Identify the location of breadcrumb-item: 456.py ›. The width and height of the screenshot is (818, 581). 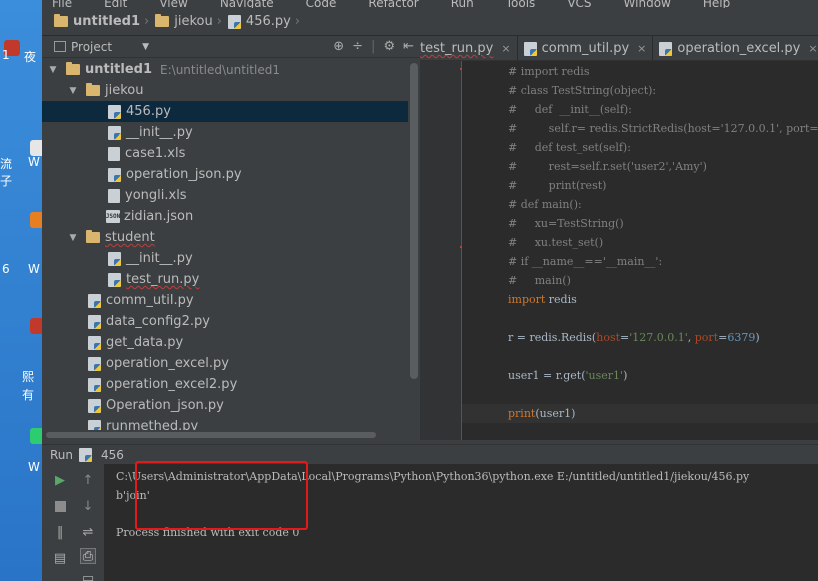
(266, 21).